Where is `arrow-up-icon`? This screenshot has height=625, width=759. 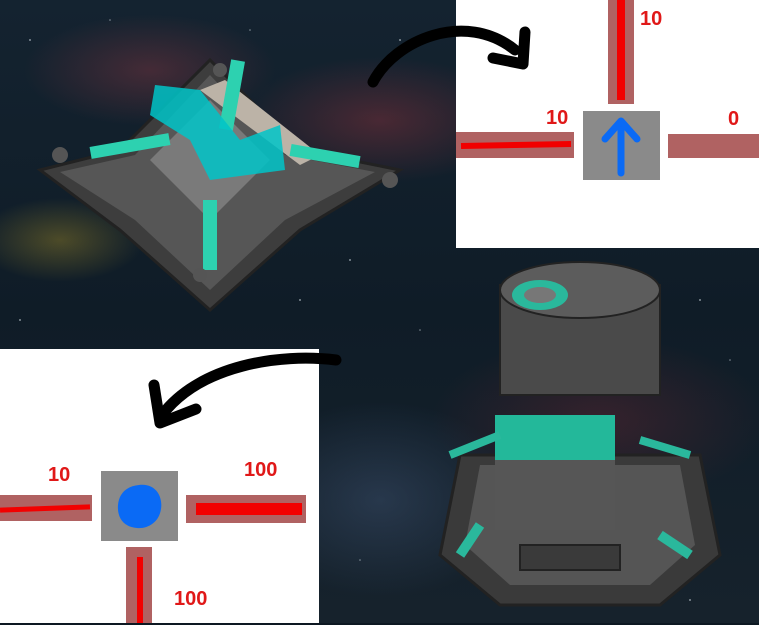 arrow-up-icon is located at coordinates (621, 147).